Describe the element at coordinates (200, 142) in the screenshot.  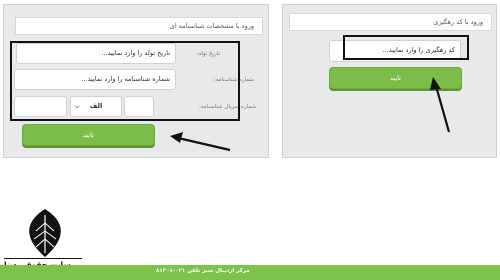
I see `arrow-to-submit-button-icon` at that location.